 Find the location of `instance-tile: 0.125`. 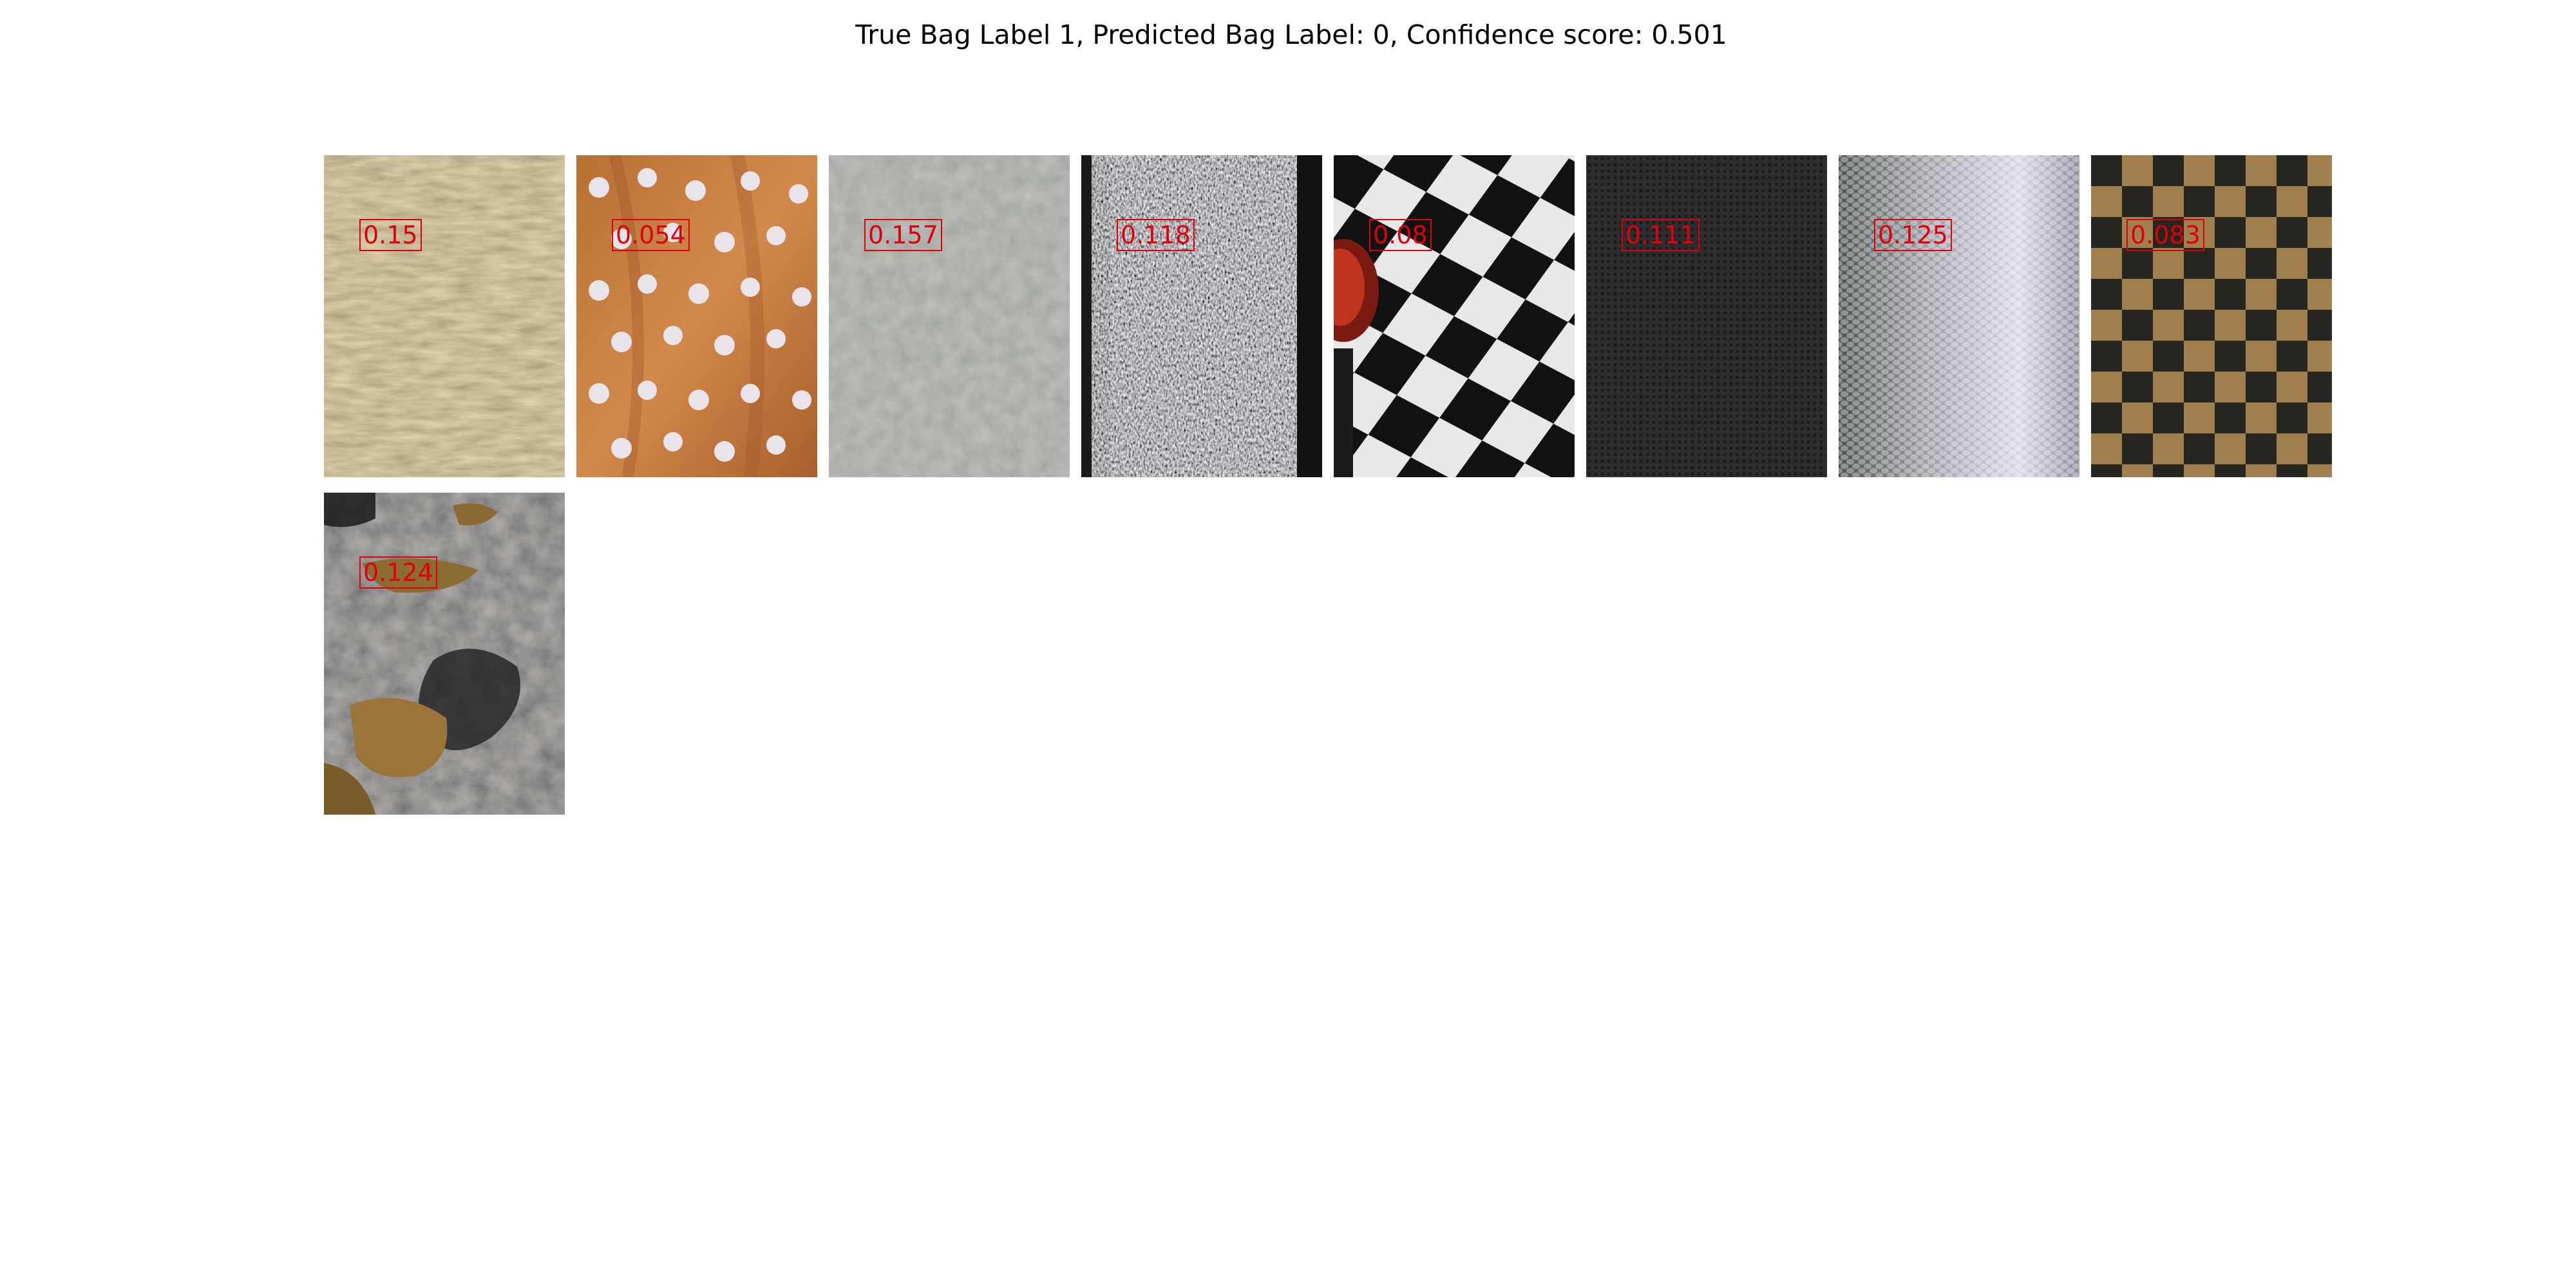

instance-tile: 0.125 is located at coordinates (1959, 316).